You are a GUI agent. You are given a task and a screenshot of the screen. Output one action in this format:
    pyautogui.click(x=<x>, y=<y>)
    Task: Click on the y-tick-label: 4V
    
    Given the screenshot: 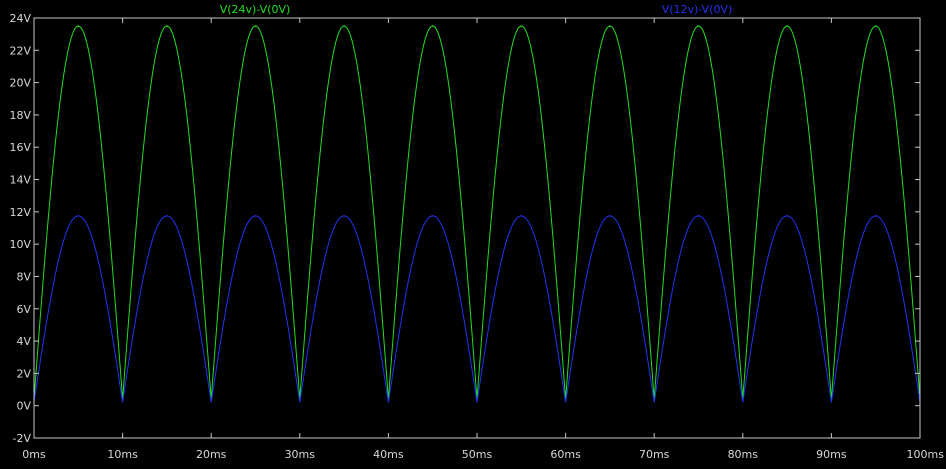 What is the action you would take?
    pyautogui.click(x=23, y=341)
    